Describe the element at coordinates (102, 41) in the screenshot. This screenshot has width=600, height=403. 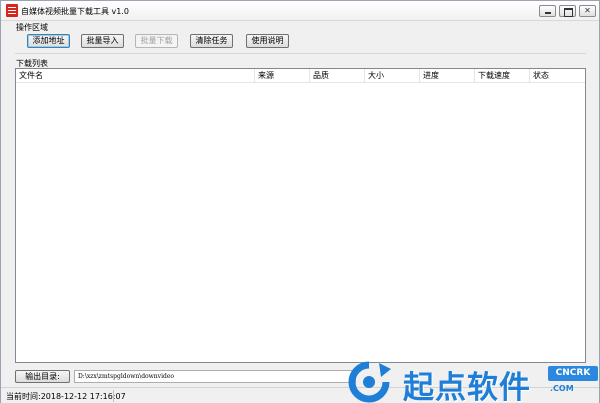
I see `batch-import-button: 批量导入` at that location.